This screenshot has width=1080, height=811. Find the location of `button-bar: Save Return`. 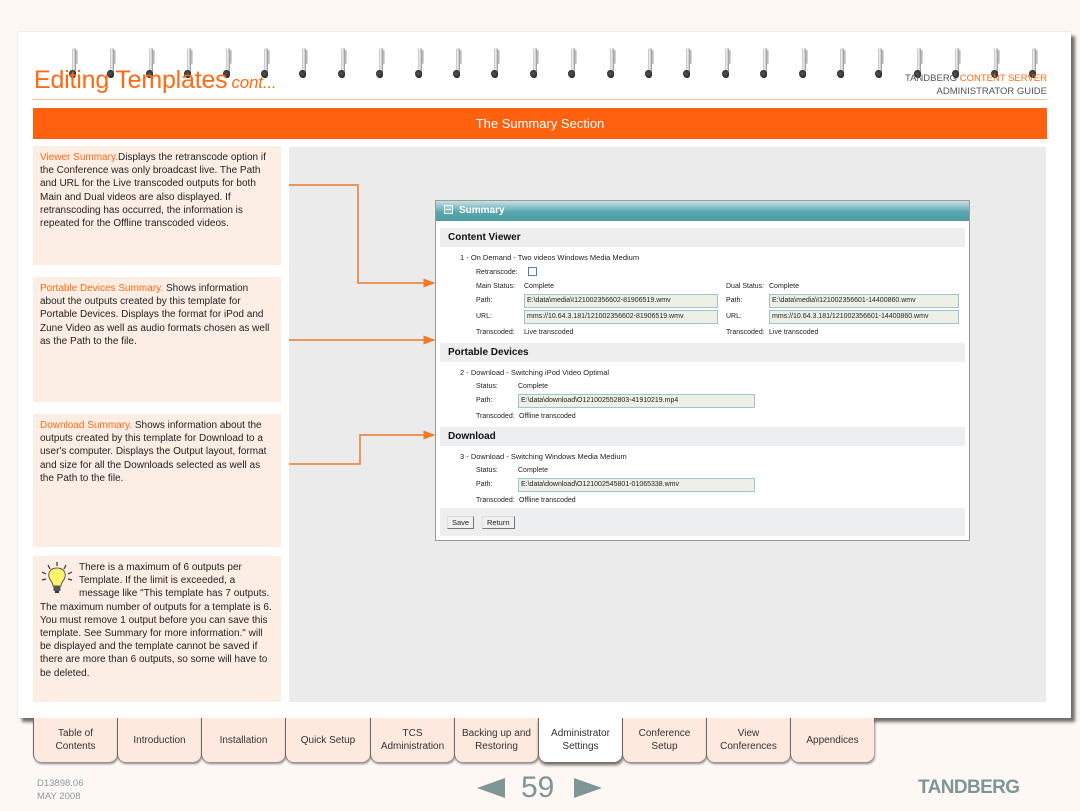

button-bar: Save Return is located at coordinates (702, 522).